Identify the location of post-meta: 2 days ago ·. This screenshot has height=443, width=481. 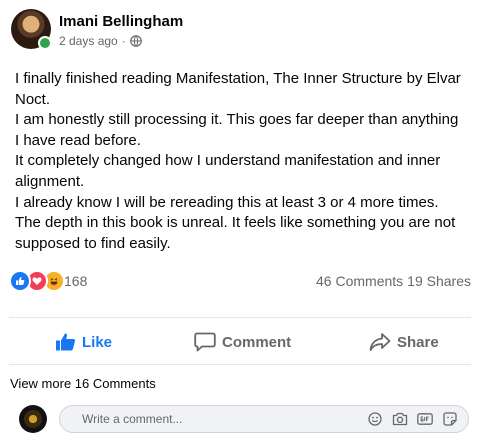
(100, 41).